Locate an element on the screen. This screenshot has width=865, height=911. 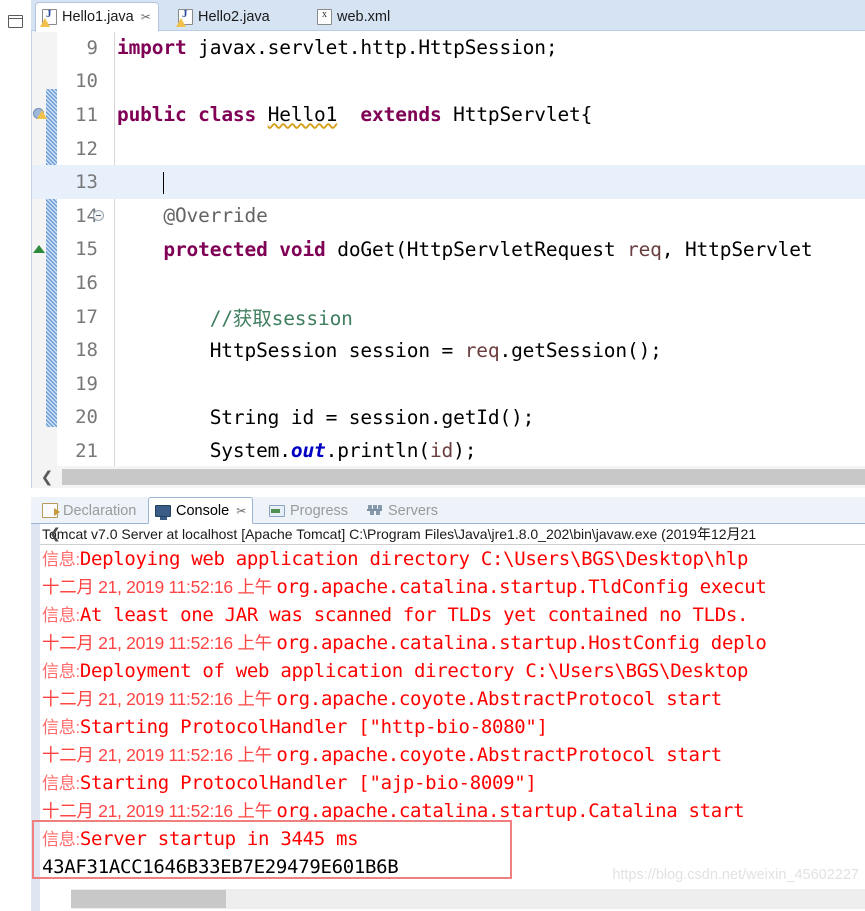
console-gutter is located at coordinates (35, 717).